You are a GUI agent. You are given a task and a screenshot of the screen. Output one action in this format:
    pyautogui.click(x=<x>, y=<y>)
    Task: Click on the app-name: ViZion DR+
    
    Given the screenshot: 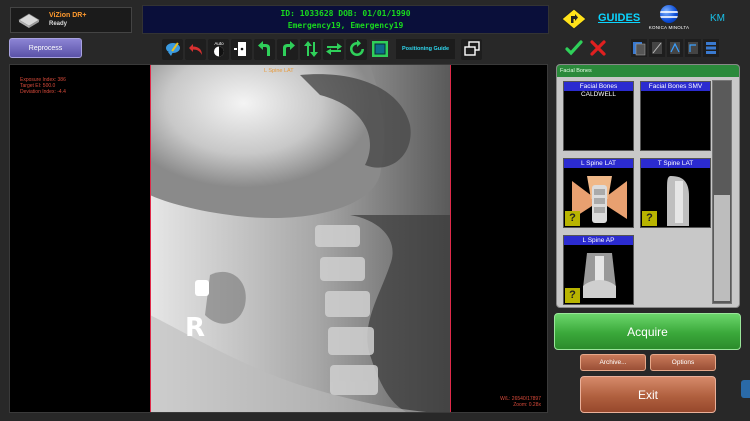 What is the action you would take?
    pyautogui.click(x=68, y=15)
    